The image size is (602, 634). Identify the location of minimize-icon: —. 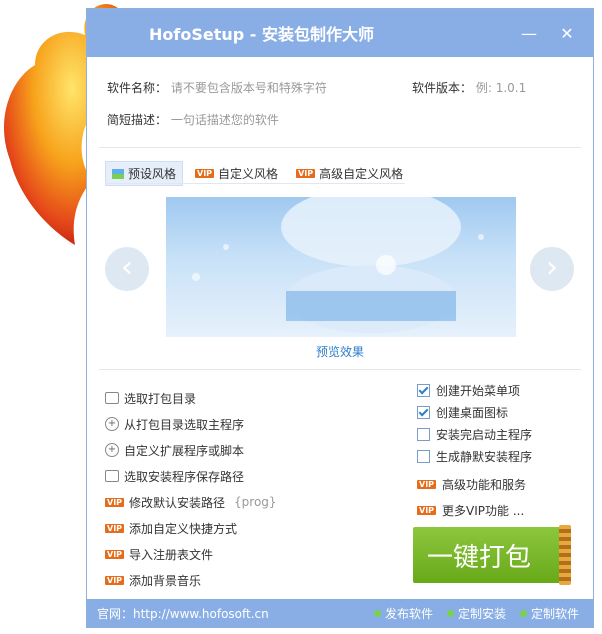
(529, 33).